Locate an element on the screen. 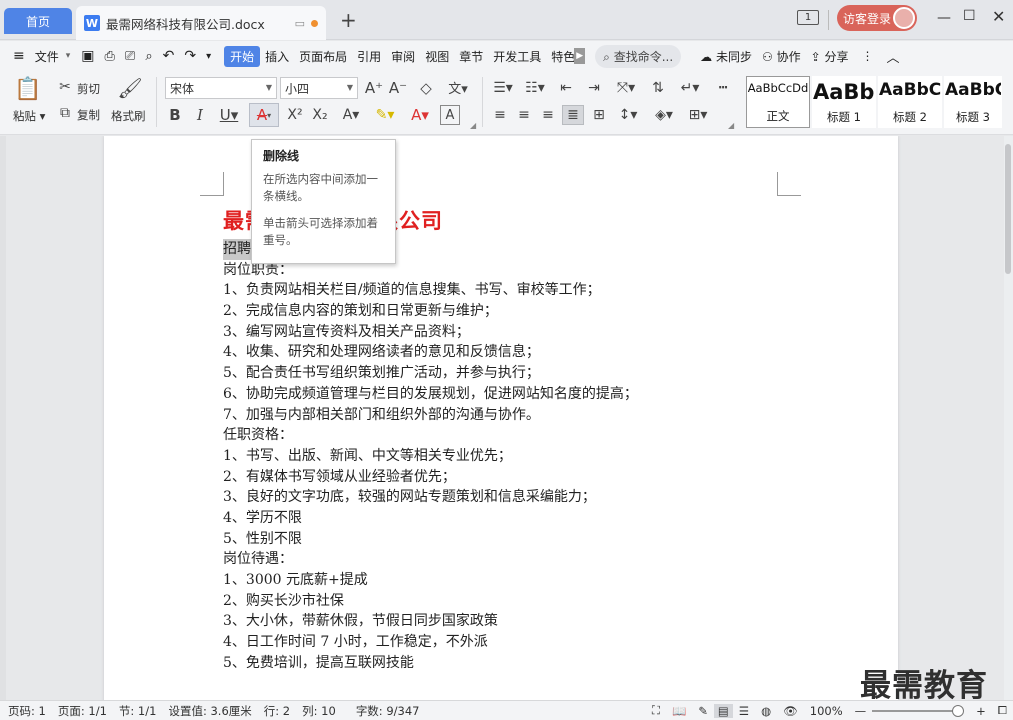 Image resolution: width=1013 pixels, height=720 pixels. redo-icon: ↷ is located at coordinates (190, 56).